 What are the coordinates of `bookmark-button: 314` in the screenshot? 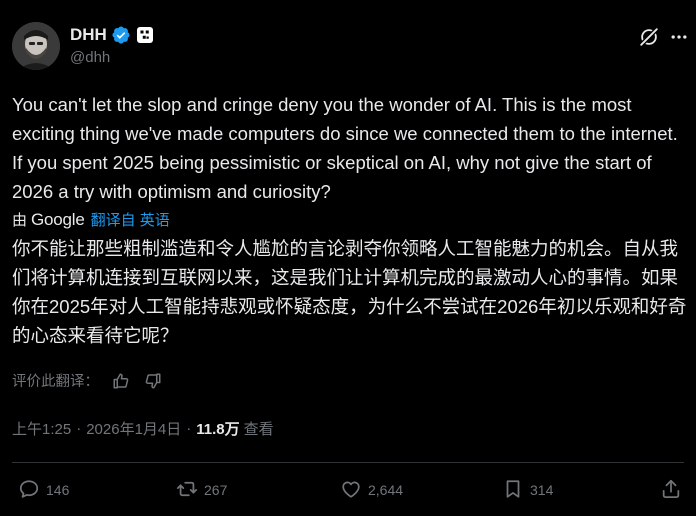 It's located at (527, 490).